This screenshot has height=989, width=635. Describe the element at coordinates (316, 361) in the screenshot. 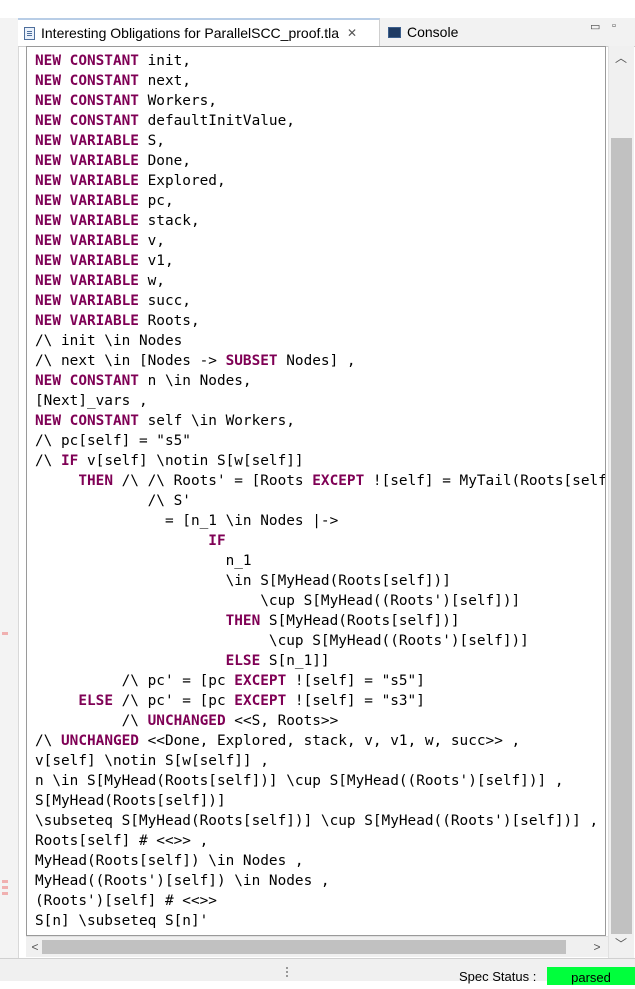

I see `code-text: Nodes] ,` at that location.